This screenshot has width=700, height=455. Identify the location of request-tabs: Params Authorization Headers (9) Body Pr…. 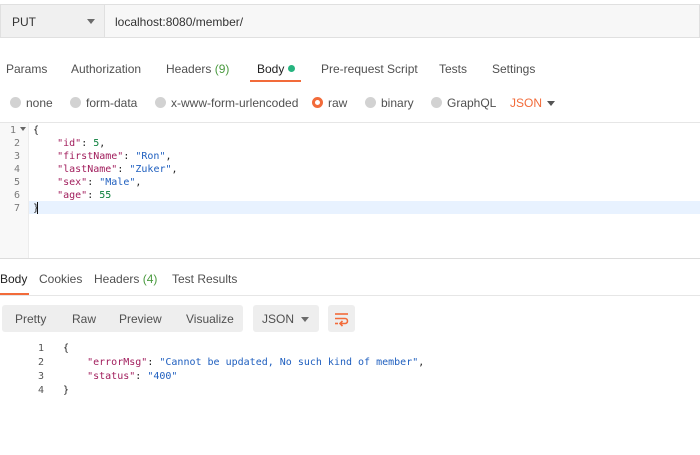
(350, 69).